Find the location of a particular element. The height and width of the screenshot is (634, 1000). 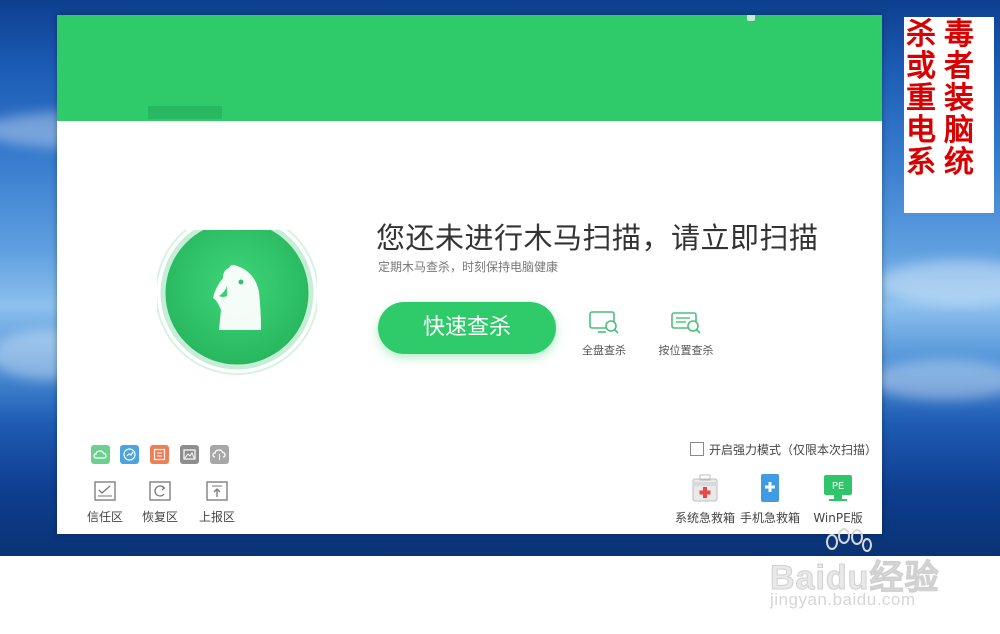

strong-mode-label: 开启强力模式（仅限本次扫描） is located at coordinates (793, 450).